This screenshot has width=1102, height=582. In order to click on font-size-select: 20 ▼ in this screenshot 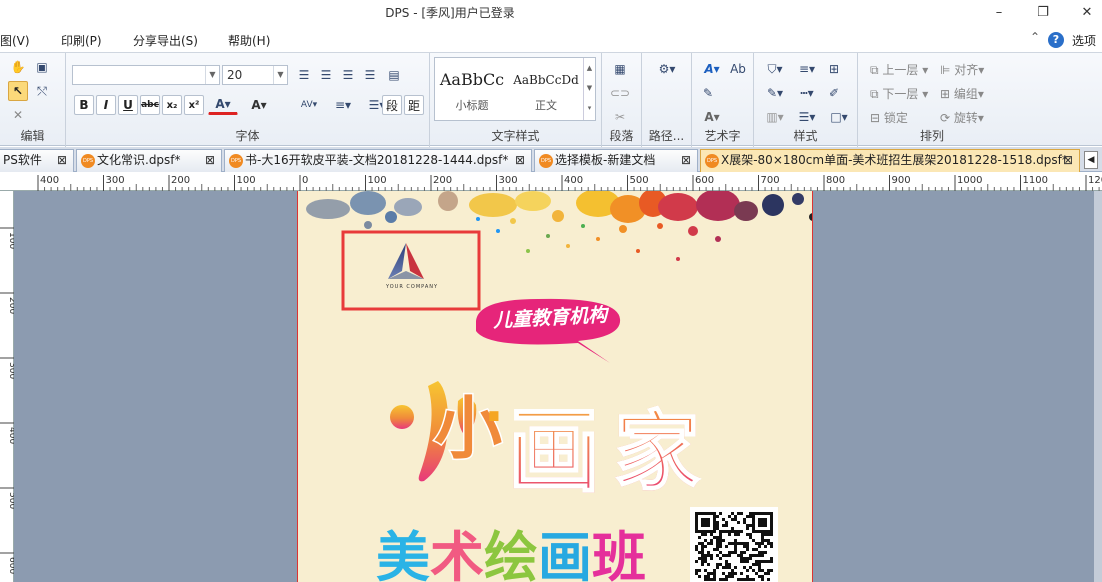, I will do `click(255, 75)`.